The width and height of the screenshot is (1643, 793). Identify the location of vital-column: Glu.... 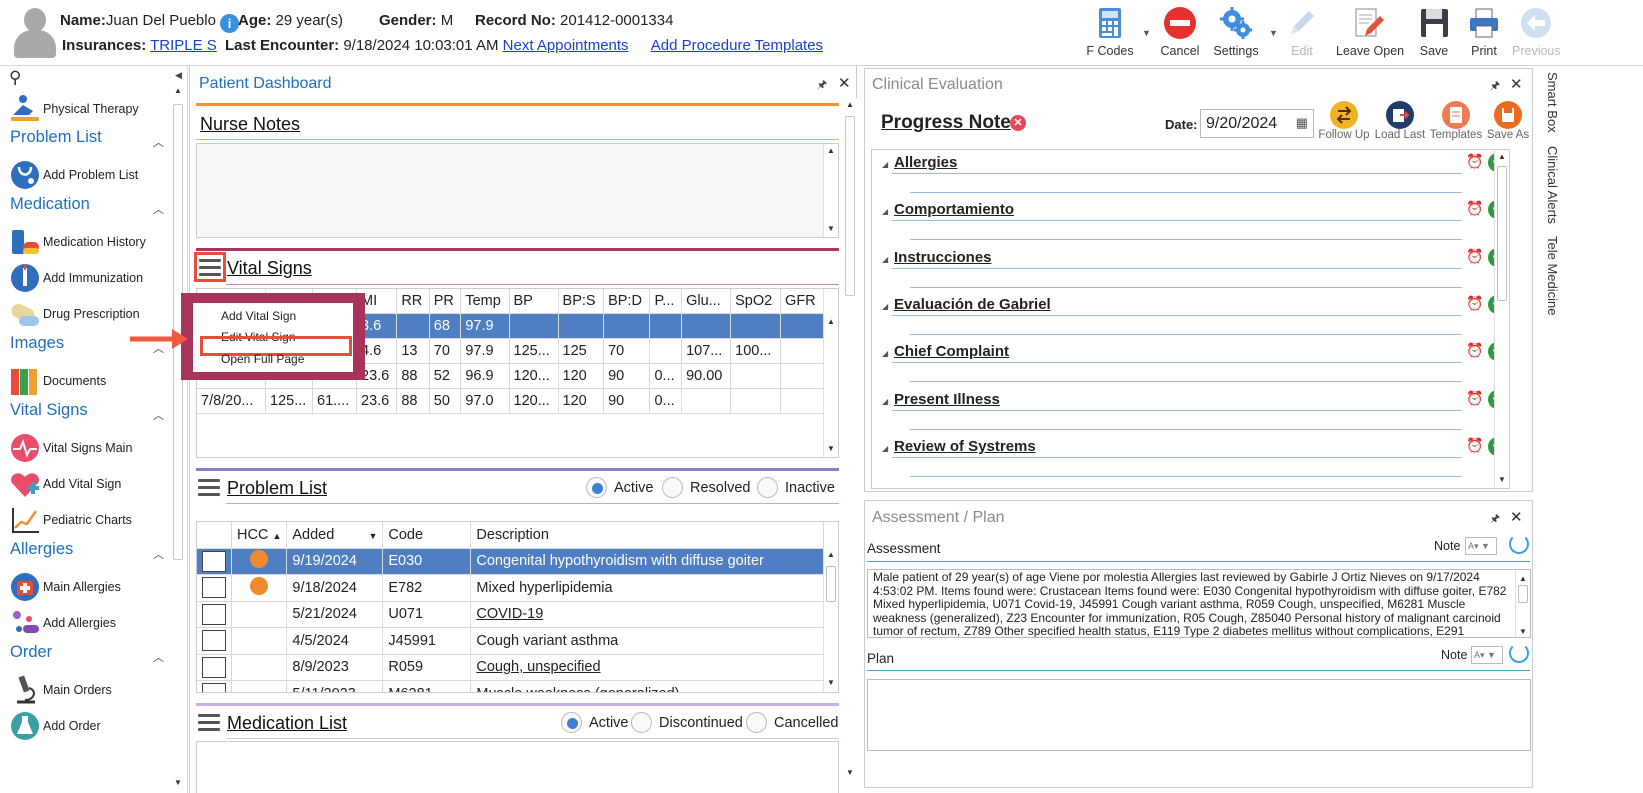
(706, 301).